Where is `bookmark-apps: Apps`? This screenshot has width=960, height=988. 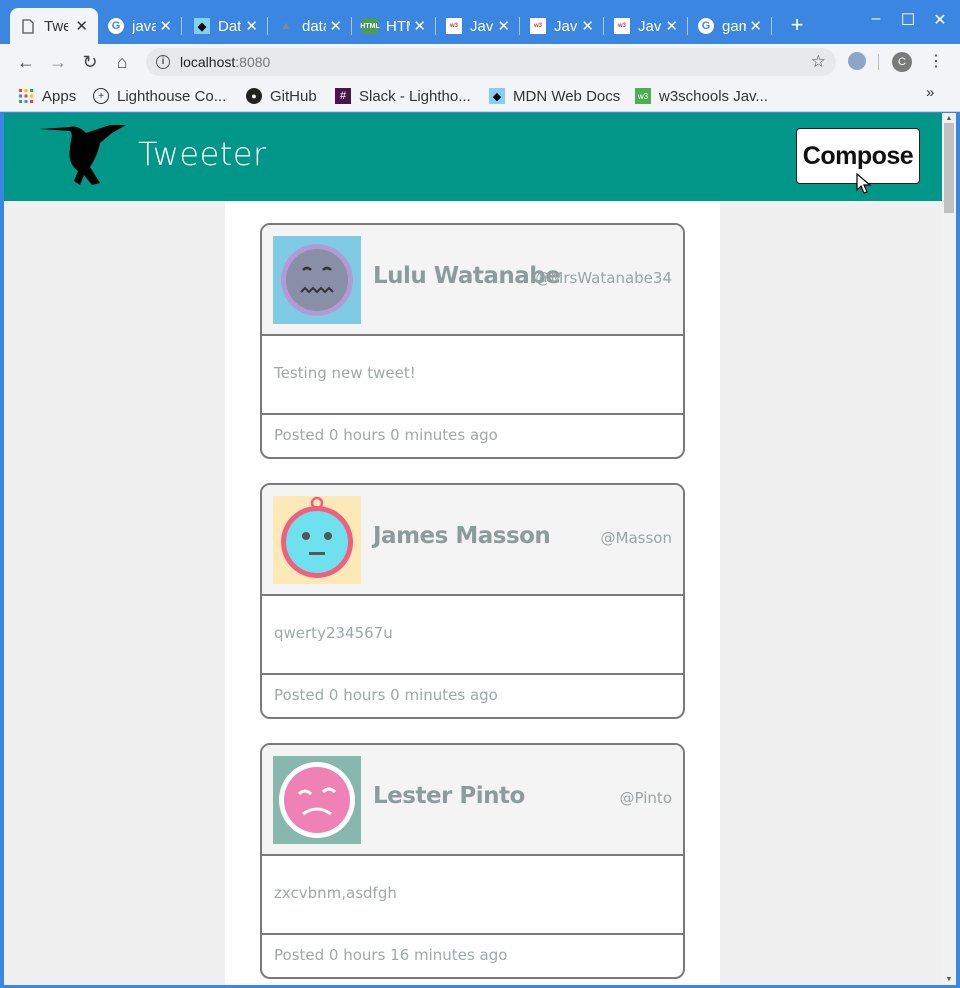
bookmark-apps: Apps is located at coordinates (47, 96).